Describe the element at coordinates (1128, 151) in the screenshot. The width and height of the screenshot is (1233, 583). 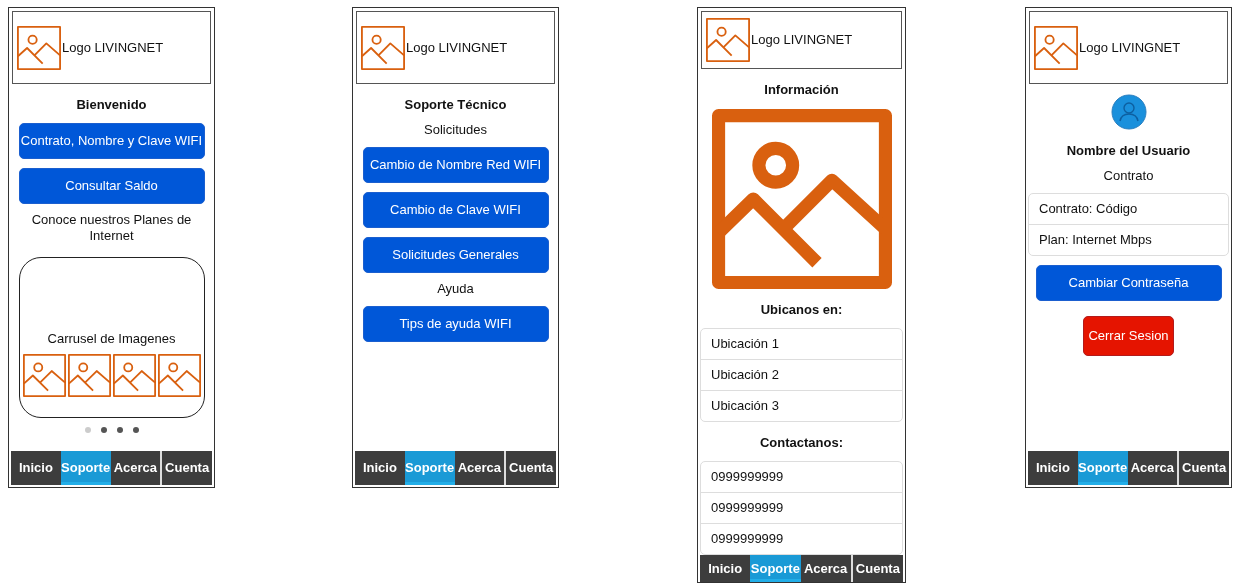
I see `section-heading: Nombre del Usuario` at that location.